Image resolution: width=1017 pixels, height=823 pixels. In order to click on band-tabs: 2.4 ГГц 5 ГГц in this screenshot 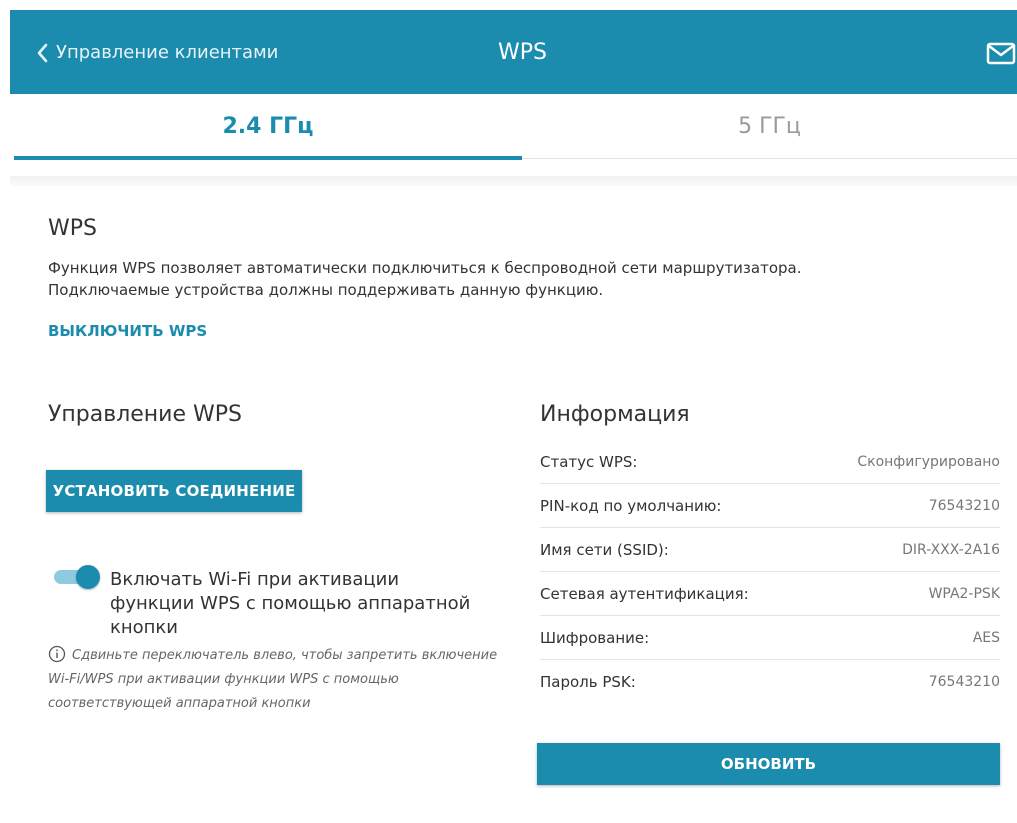, I will do `click(513, 137)`.